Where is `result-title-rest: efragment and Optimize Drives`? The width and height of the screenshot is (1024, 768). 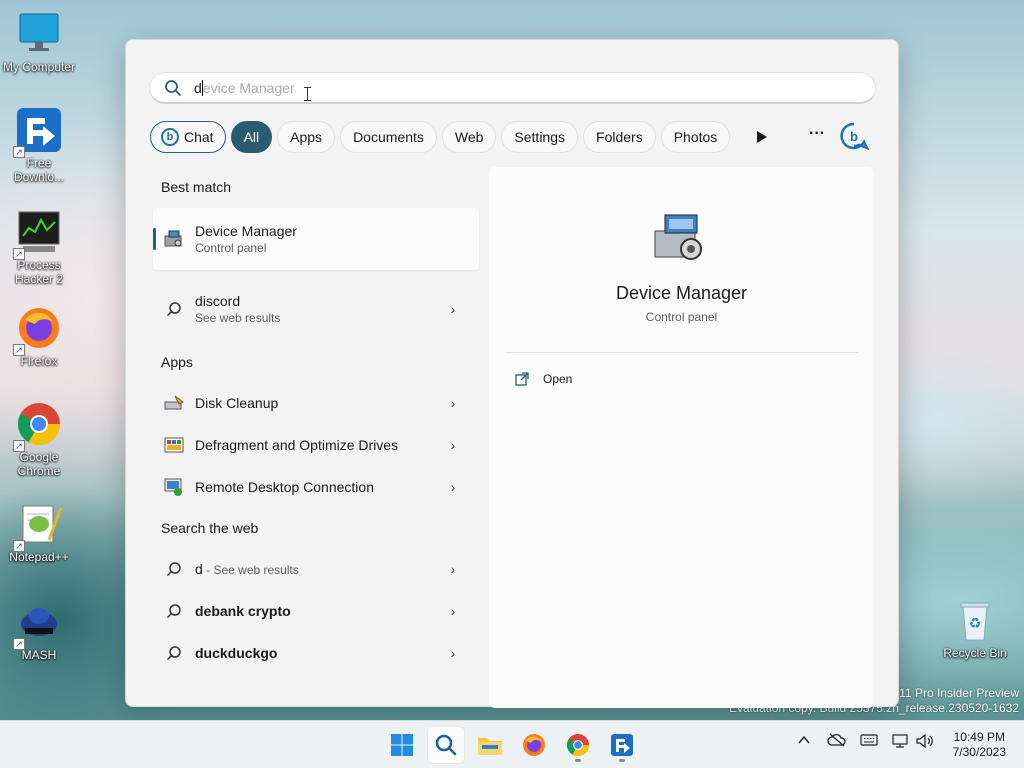
result-title-rest: efragment and Optimize Drives is located at coordinates (302, 445).